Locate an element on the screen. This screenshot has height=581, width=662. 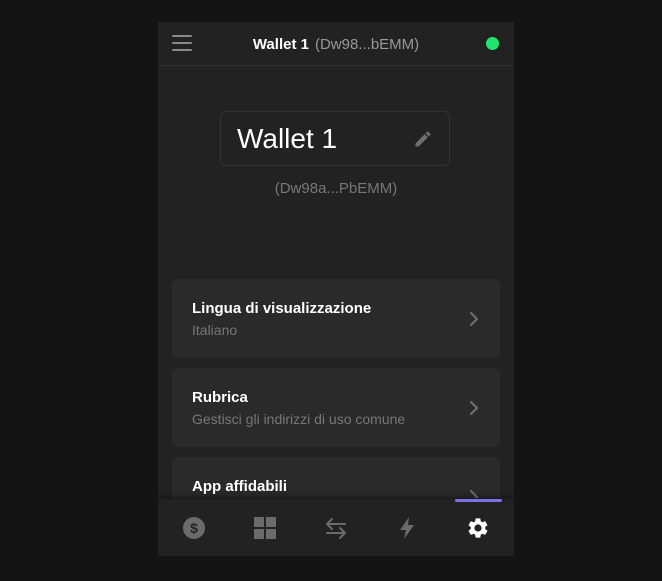
settings-item-title: Lingua di visualizzazione is located at coordinates (282, 308).